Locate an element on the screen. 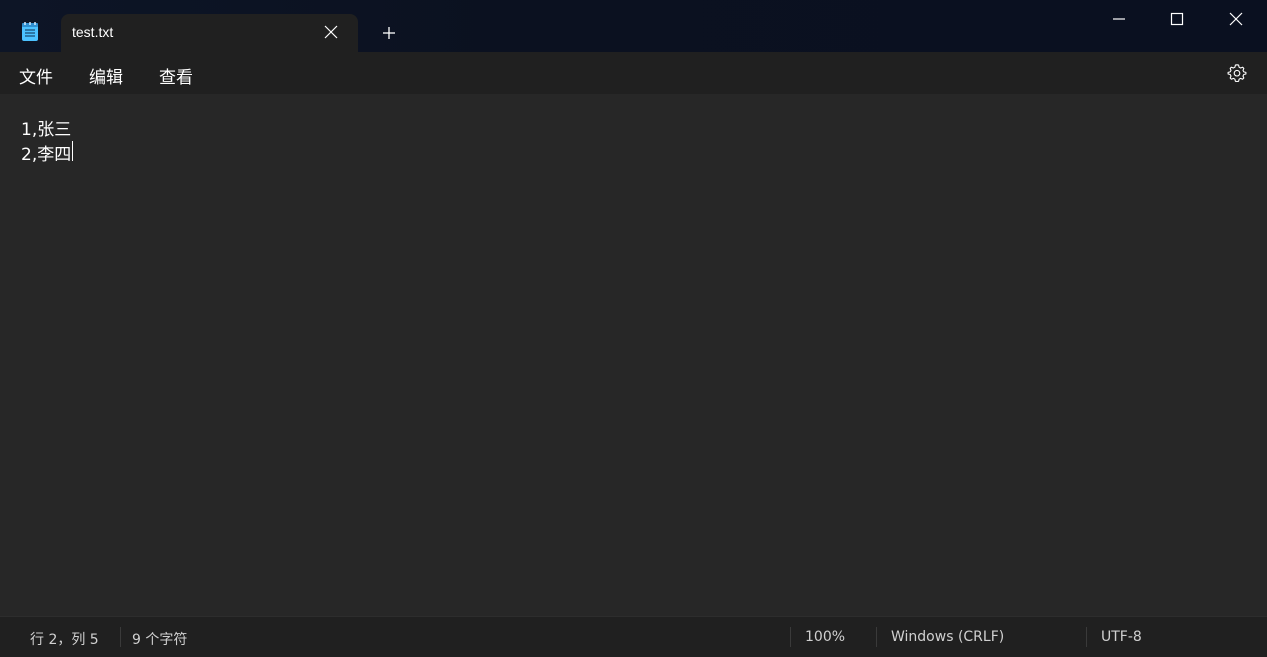 The image size is (1267, 657). cursor-position: 行 2，列 5 is located at coordinates (64, 640).